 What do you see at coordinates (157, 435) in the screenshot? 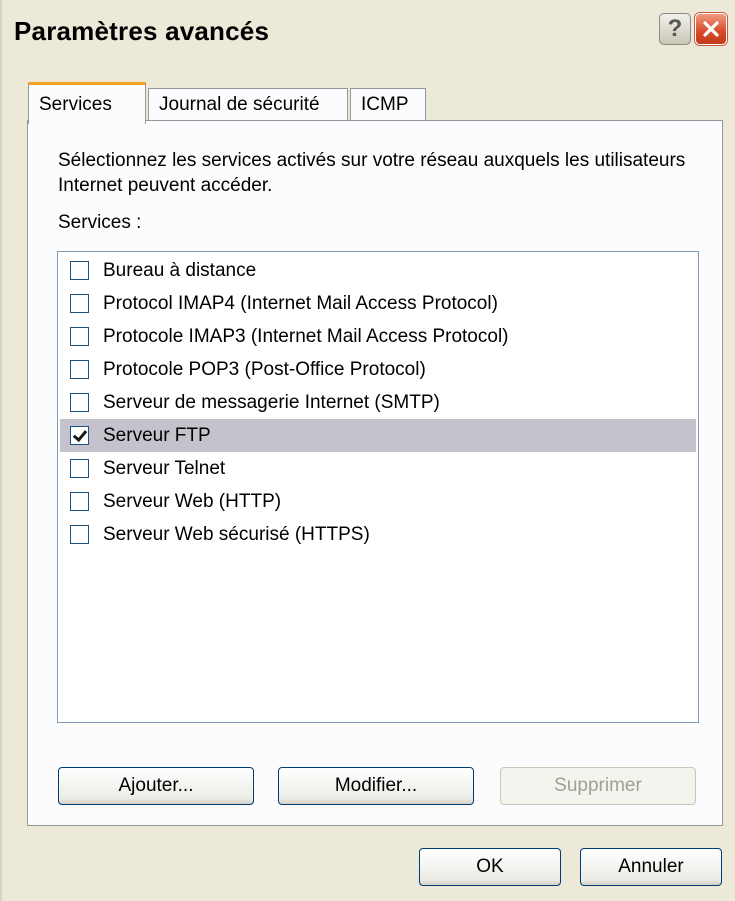
I see `list-item-label: Serveur FTP` at bounding box center [157, 435].